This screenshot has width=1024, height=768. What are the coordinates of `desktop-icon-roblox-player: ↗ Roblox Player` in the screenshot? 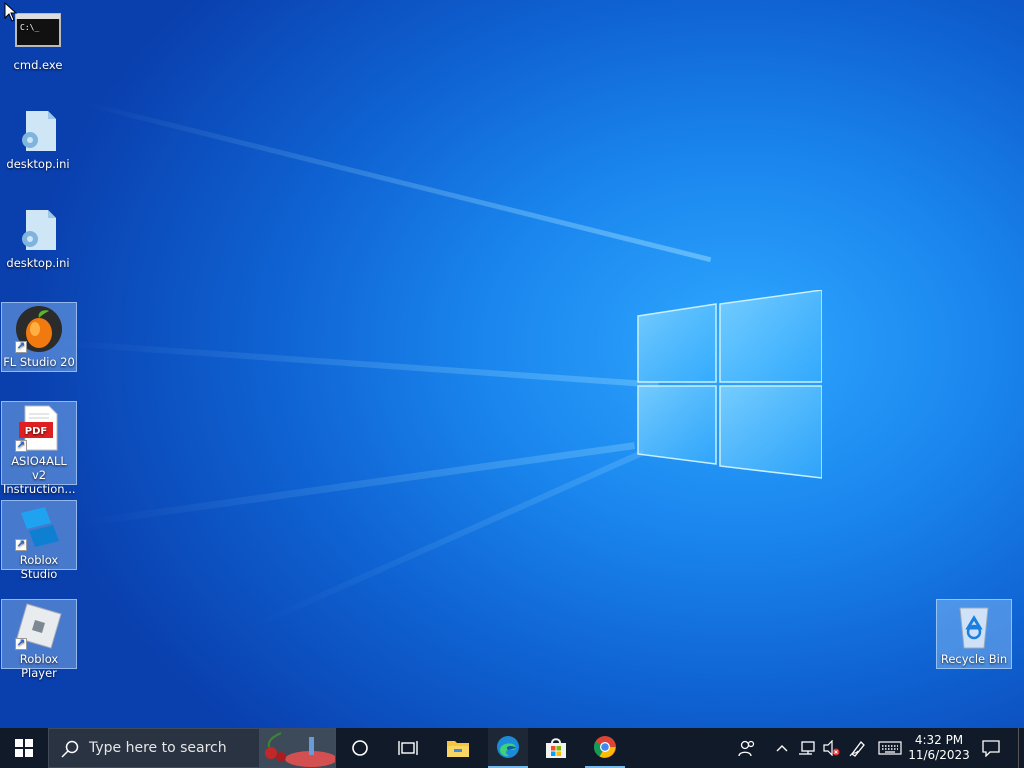 It's located at (39, 639).